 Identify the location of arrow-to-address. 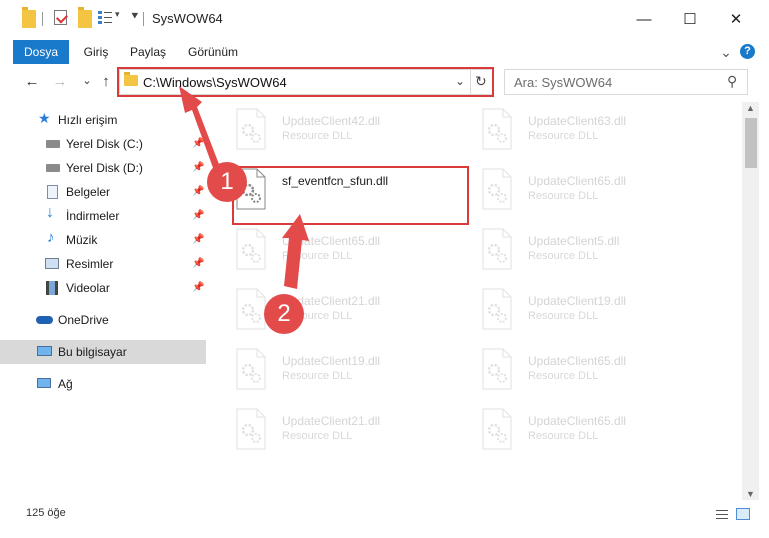
(200, 131).